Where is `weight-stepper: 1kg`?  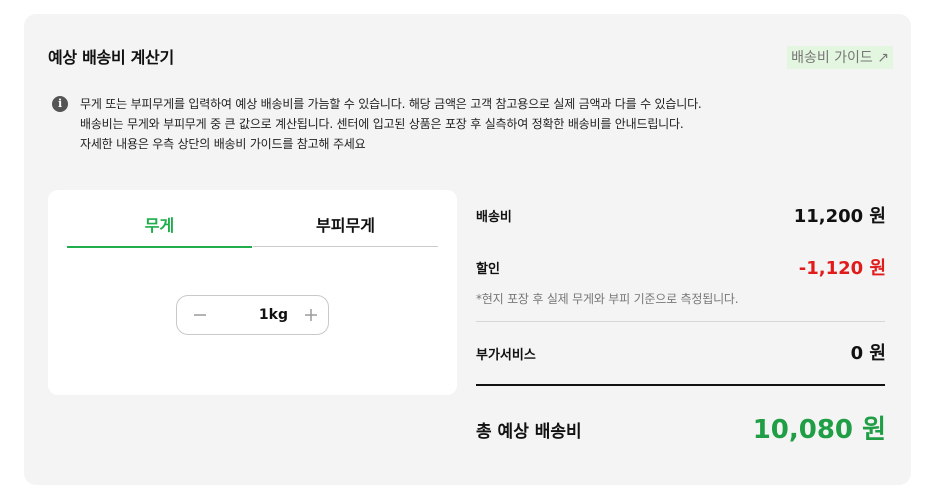 weight-stepper: 1kg is located at coordinates (252, 315).